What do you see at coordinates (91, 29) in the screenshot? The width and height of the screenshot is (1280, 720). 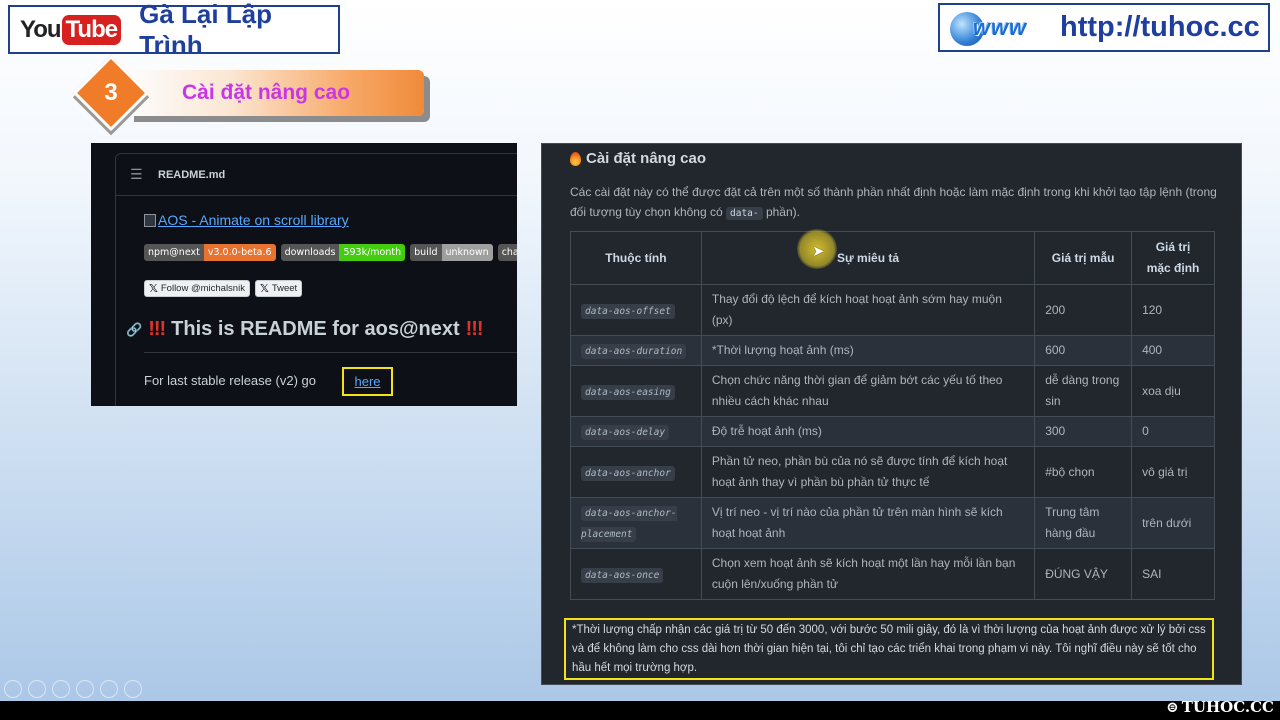 I see `youtube-logo-tube: Tube` at bounding box center [91, 29].